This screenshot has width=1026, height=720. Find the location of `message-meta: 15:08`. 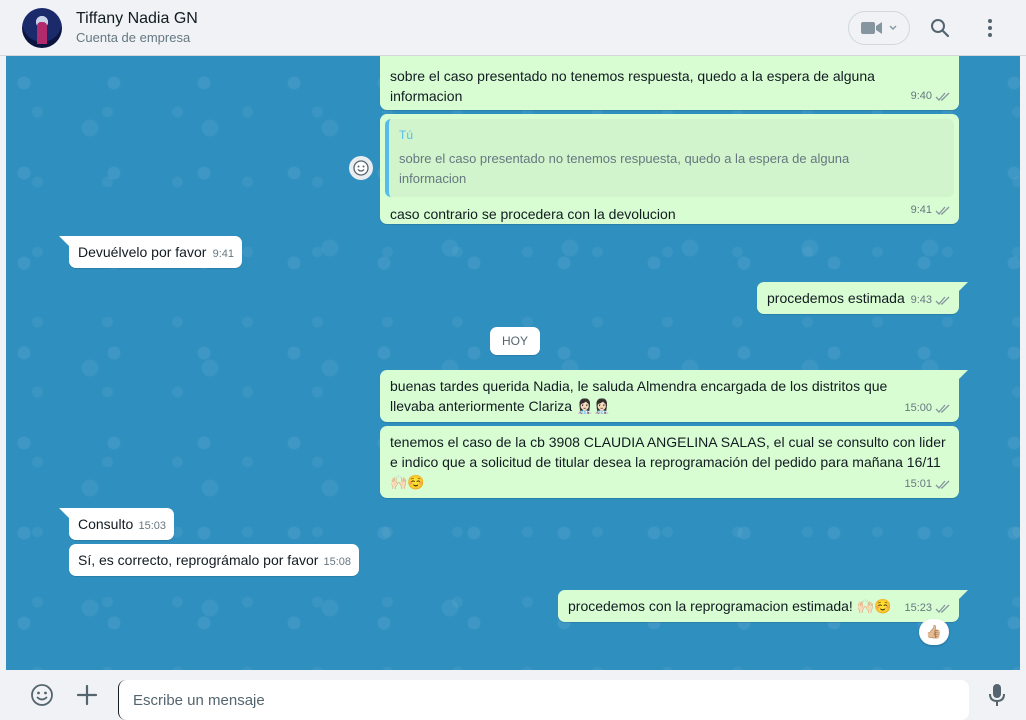

message-meta: 15:08 is located at coordinates (337, 562).